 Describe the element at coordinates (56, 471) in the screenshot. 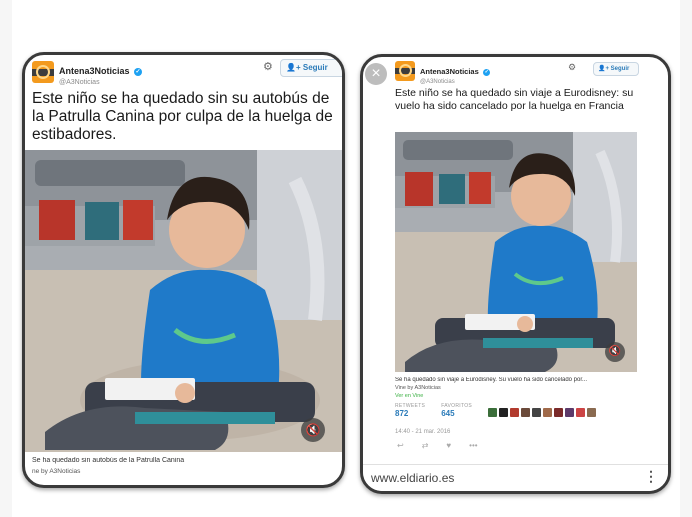

I see `vine-by: ne by A3Noticias` at that location.